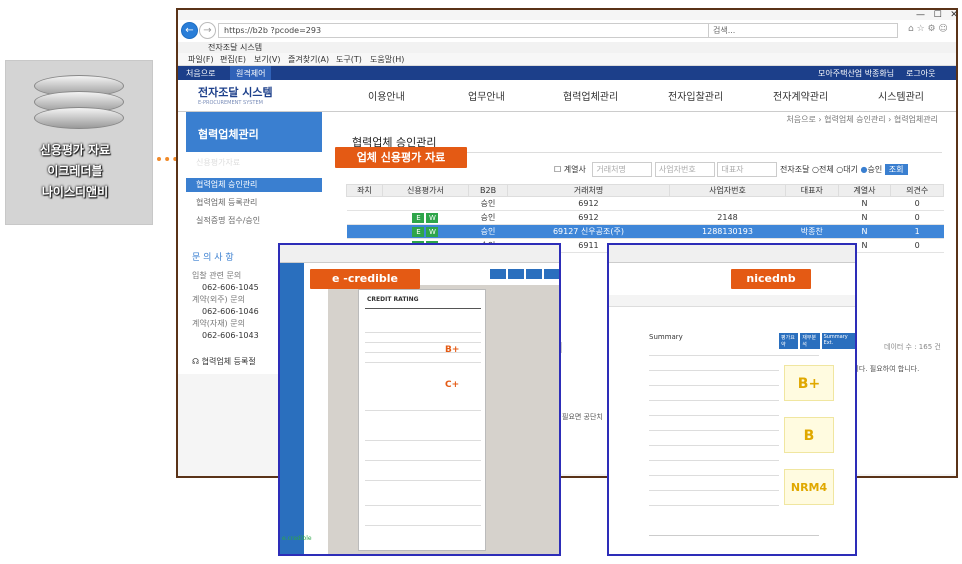 The image size is (962, 564). Describe the element at coordinates (235, 47) in the screenshot. I see `tab-electronic-procurement: 전자조달 시스템` at that location.